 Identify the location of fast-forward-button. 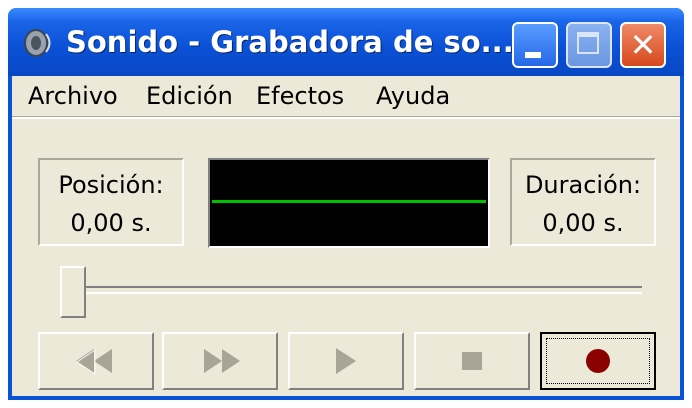
(220, 361).